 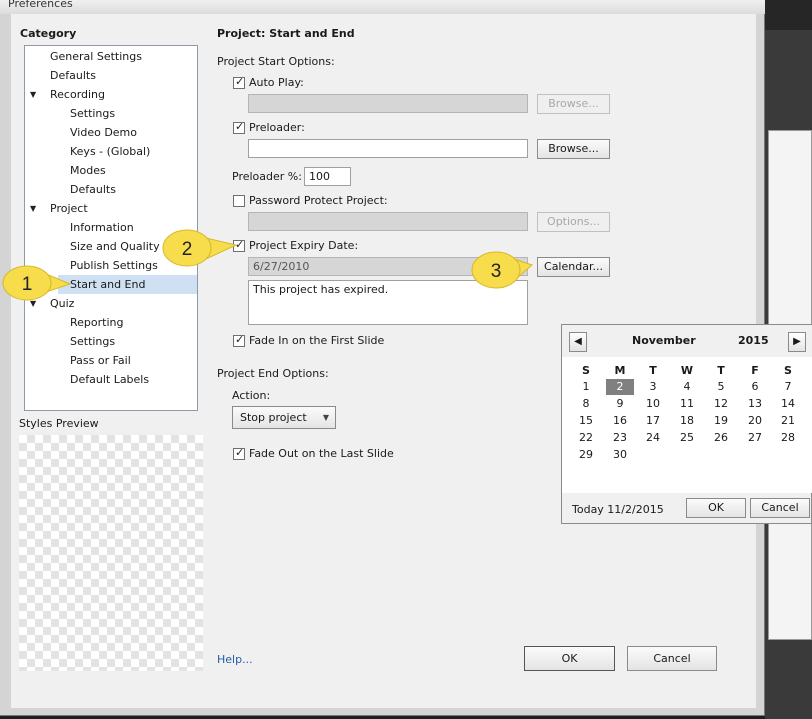 What do you see at coordinates (96, 56) in the screenshot?
I see `category-item: General Settings` at bounding box center [96, 56].